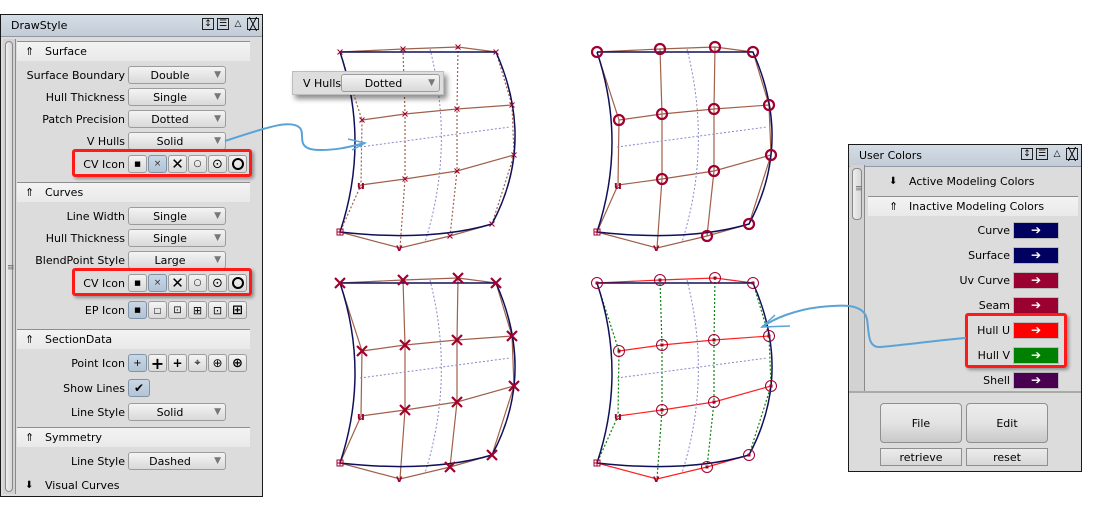 This screenshot has width=1100, height=511. I want to click on button-label: Edit, so click(1007, 423).